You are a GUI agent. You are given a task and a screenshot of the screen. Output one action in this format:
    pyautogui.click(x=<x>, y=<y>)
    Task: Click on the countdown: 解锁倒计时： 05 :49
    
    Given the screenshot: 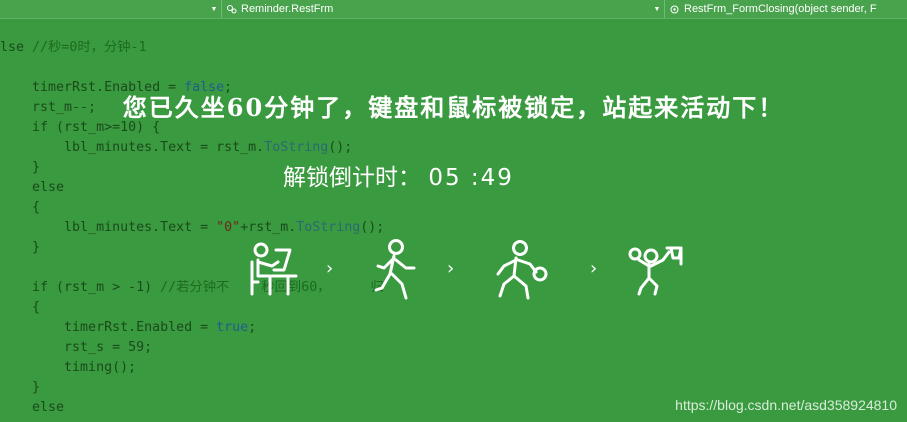 What is the action you would take?
    pyautogui.click(x=398, y=175)
    